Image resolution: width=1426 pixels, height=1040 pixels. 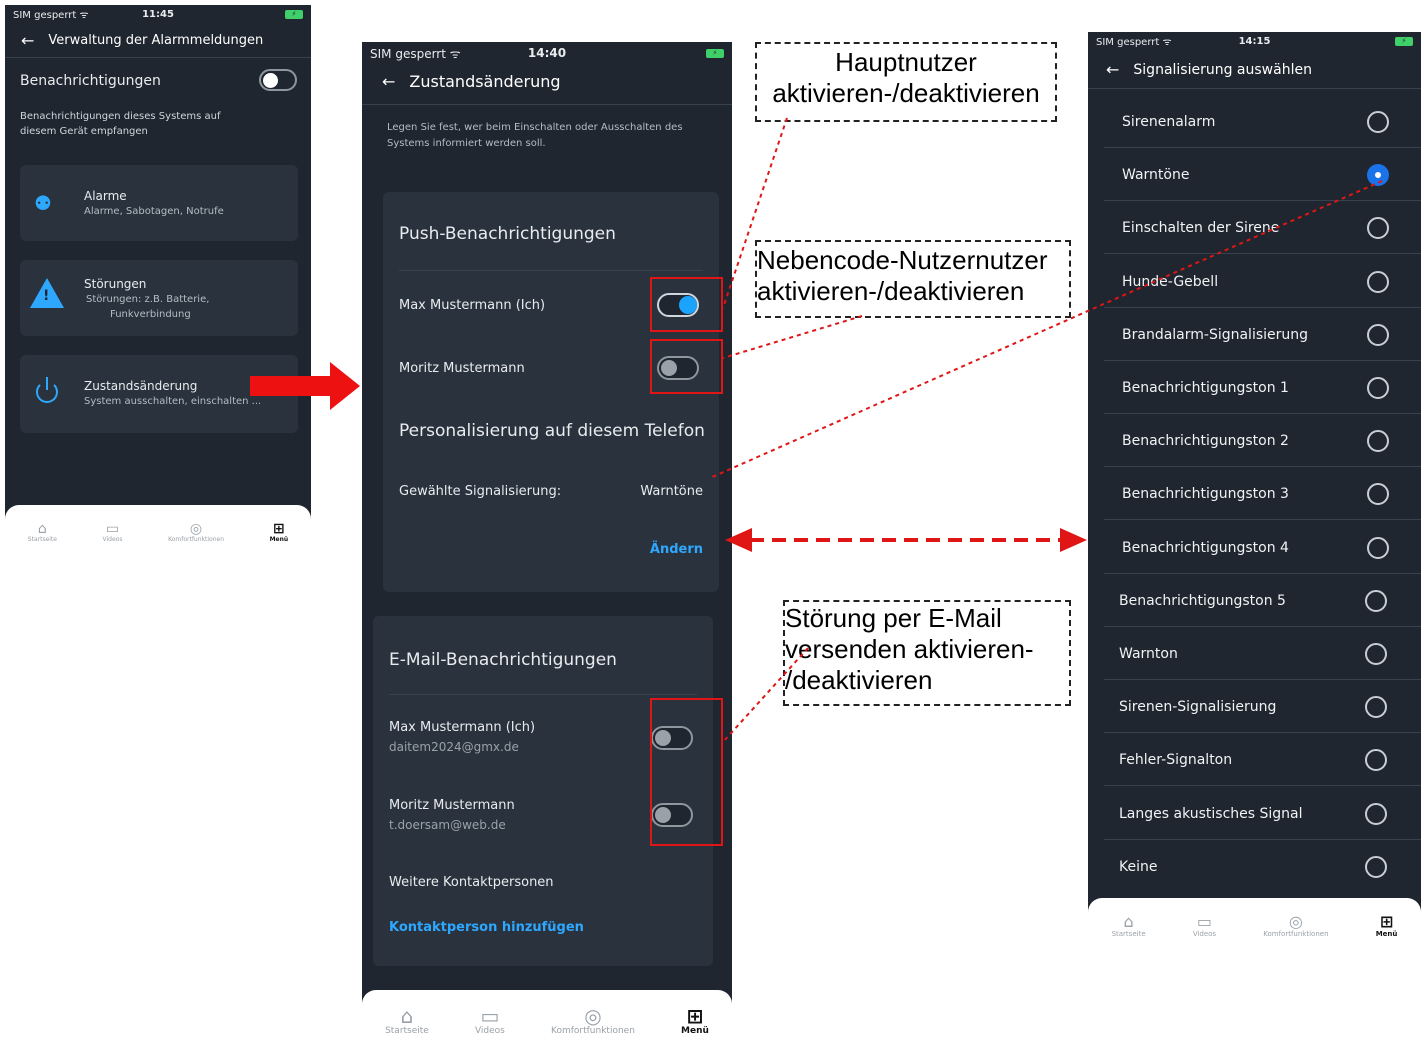 What do you see at coordinates (1211, 814) in the screenshot?
I see `signal-option-label: Langes akustisches Signal` at bounding box center [1211, 814].